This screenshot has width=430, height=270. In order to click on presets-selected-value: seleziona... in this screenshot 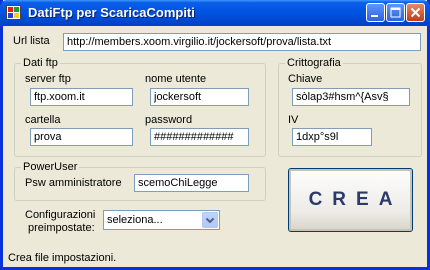, I will do `click(135, 220)`.